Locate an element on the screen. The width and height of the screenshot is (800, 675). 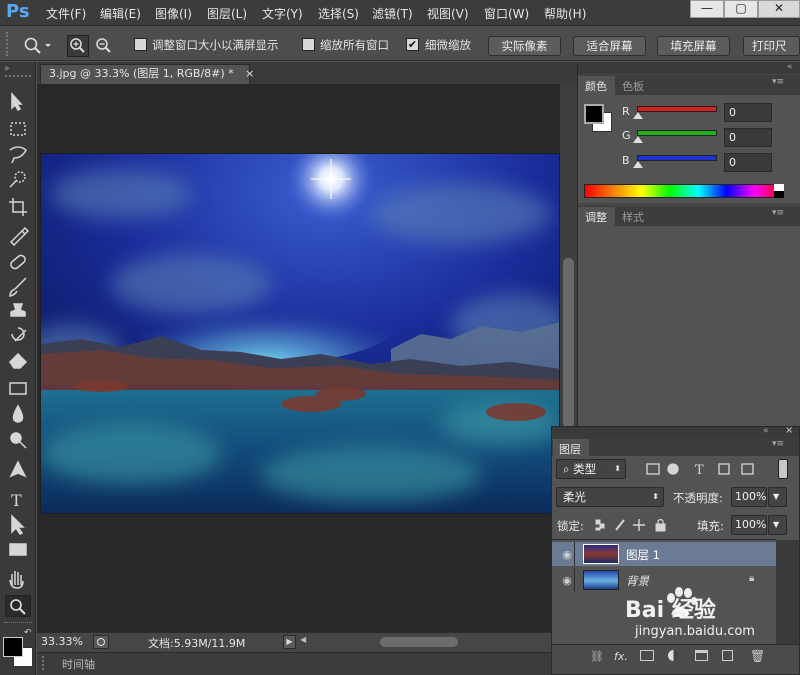
menu-filter: 滤镜(T) is located at coordinates (392, 13).